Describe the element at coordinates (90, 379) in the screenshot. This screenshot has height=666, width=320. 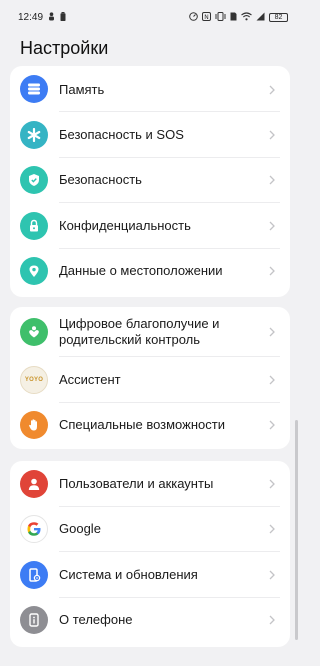
I see `settings-item-label: Ассистент` at that location.